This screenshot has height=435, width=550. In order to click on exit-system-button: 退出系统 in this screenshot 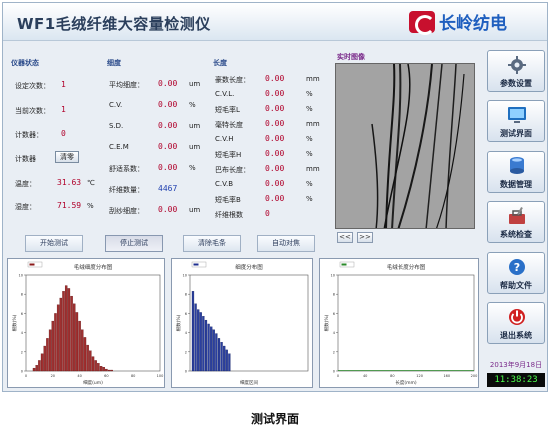, I will do `click(516, 323)`.